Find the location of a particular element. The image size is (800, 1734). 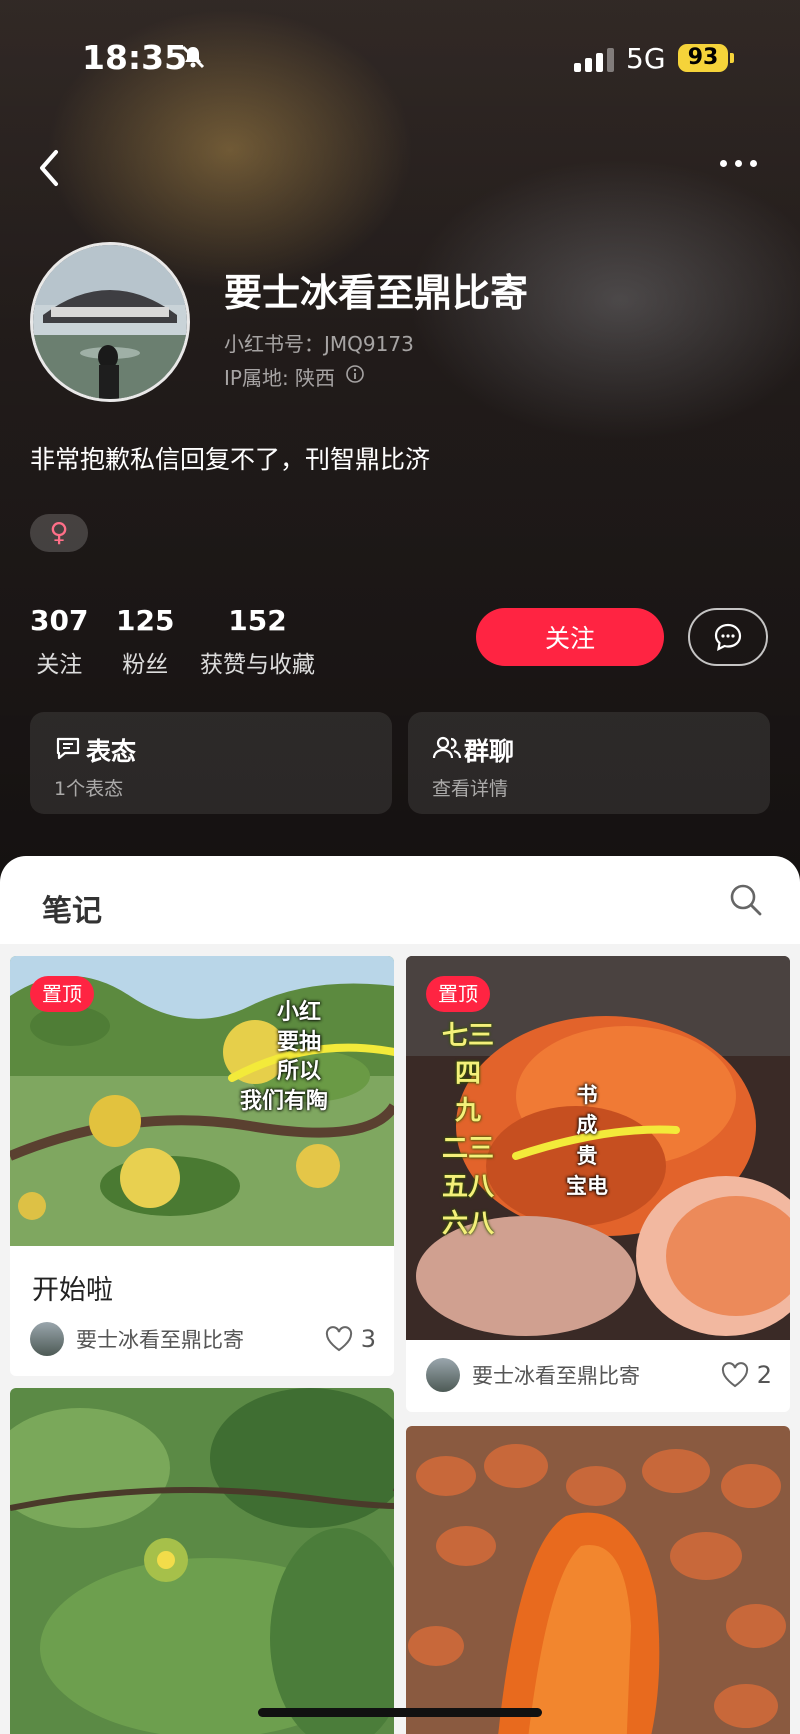

tab-notes: 笔记 is located at coordinates (72, 908).